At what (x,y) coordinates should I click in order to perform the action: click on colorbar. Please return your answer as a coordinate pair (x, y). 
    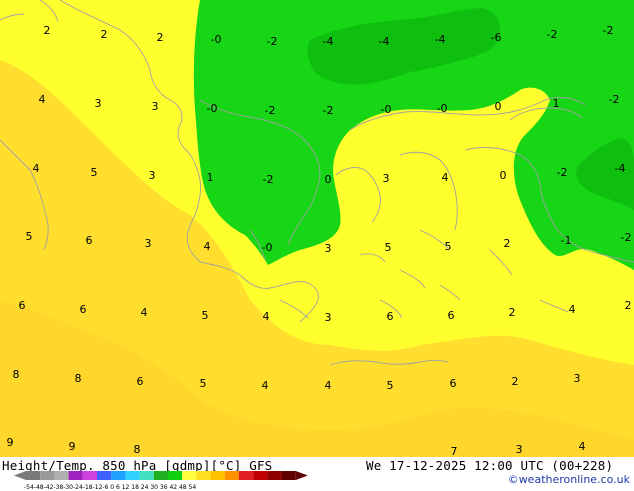
    Looking at the image, I should click on (161, 475).